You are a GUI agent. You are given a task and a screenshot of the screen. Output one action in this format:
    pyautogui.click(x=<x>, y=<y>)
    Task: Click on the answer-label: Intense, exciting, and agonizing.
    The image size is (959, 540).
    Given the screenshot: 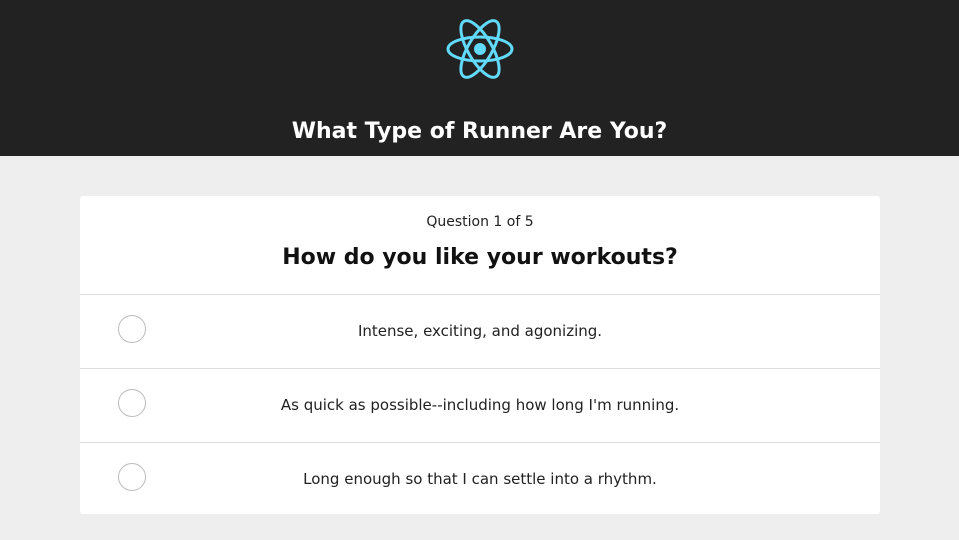 What is the action you would take?
    pyautogui.click(x=480, y=331)
    